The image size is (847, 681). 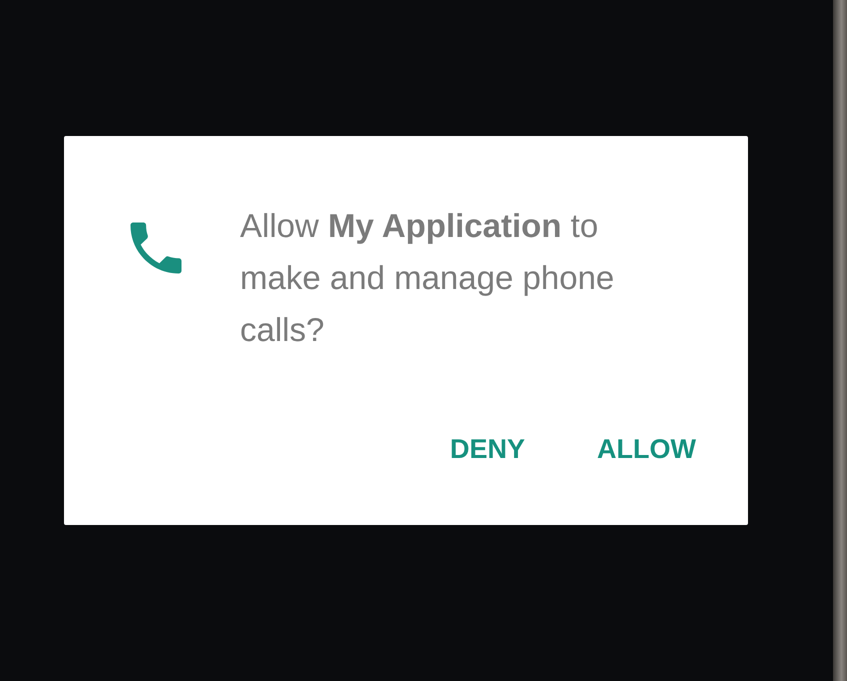 I want to click on deny-button: DENY, so click(x=488, y=448).